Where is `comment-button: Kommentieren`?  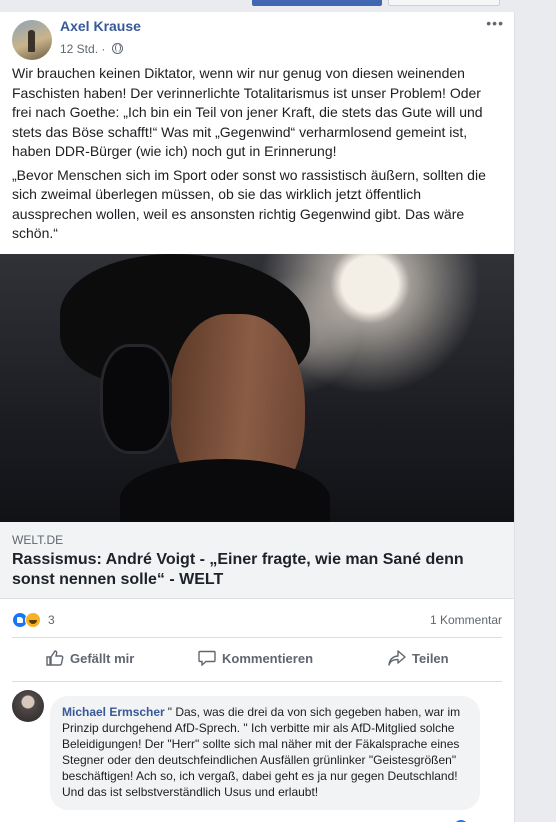 comment-button: Kommentieren is located at coordinates (256, 658).